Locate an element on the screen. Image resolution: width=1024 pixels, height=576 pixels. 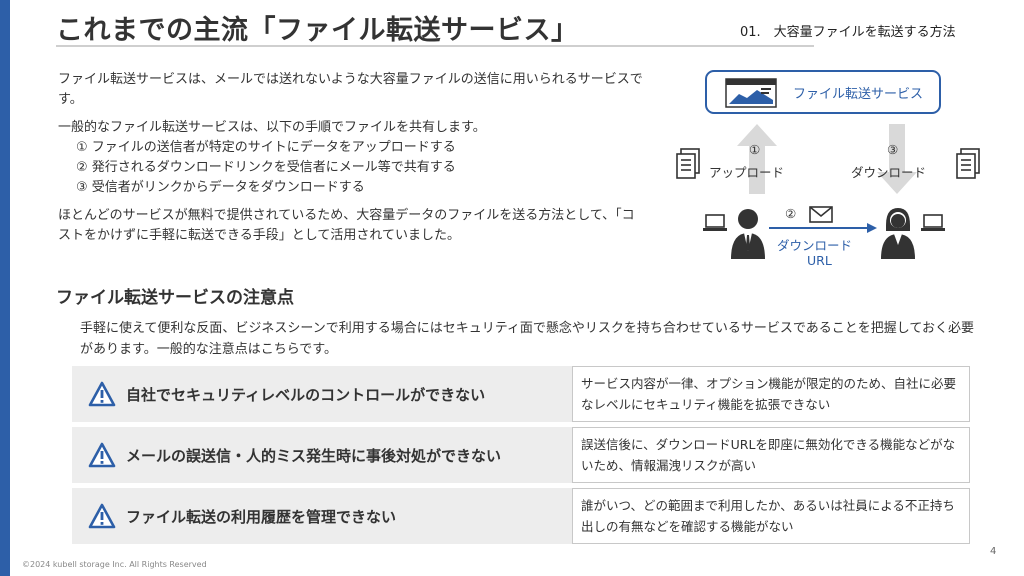
upload-label: アップロード is located at coordinates (747, 172).